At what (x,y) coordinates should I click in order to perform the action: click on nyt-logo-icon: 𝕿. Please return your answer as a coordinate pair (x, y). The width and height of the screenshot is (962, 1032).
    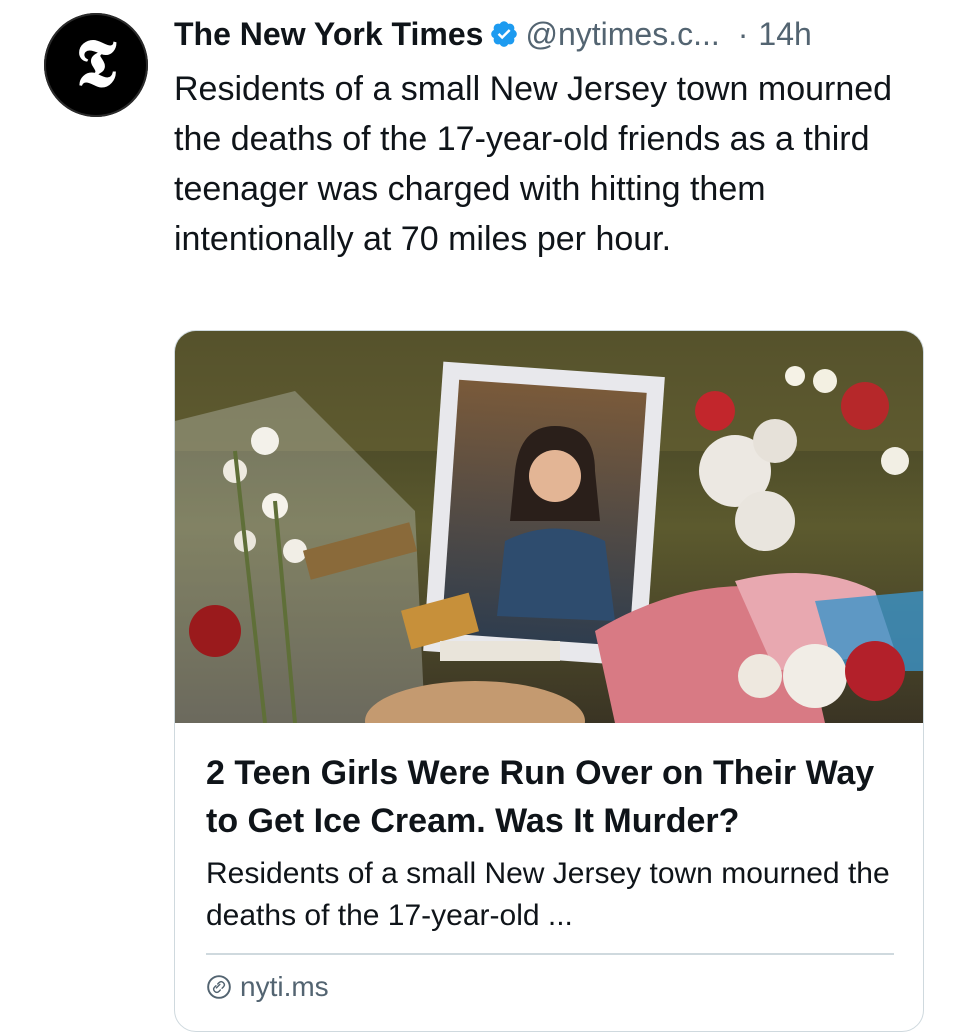
    Looking at the image, I should click on (96, 63).